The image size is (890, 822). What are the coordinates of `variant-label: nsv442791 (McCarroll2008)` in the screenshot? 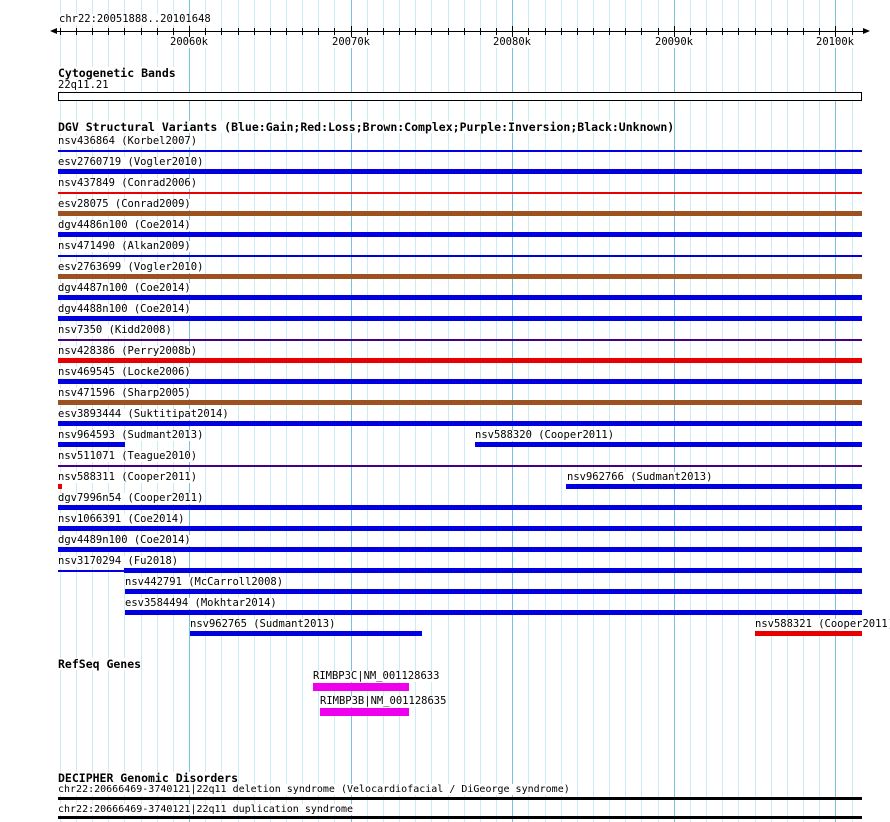 It's located at (204, 582).